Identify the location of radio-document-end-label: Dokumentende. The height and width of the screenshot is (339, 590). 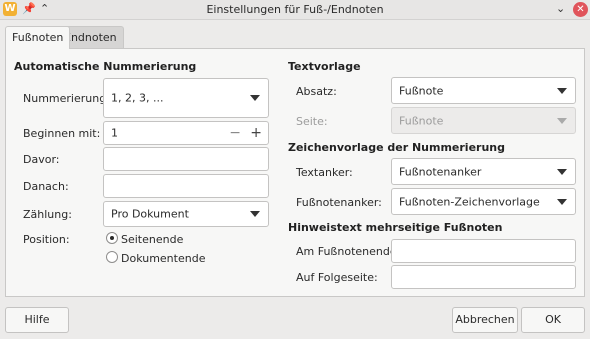
(163, 258).